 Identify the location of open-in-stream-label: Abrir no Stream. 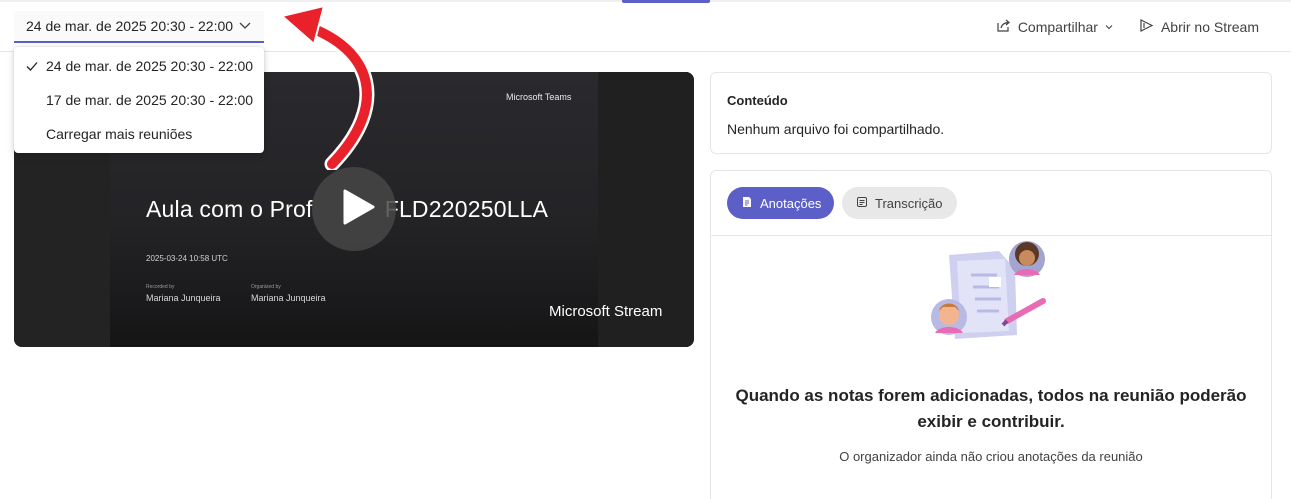
(1209, 27).